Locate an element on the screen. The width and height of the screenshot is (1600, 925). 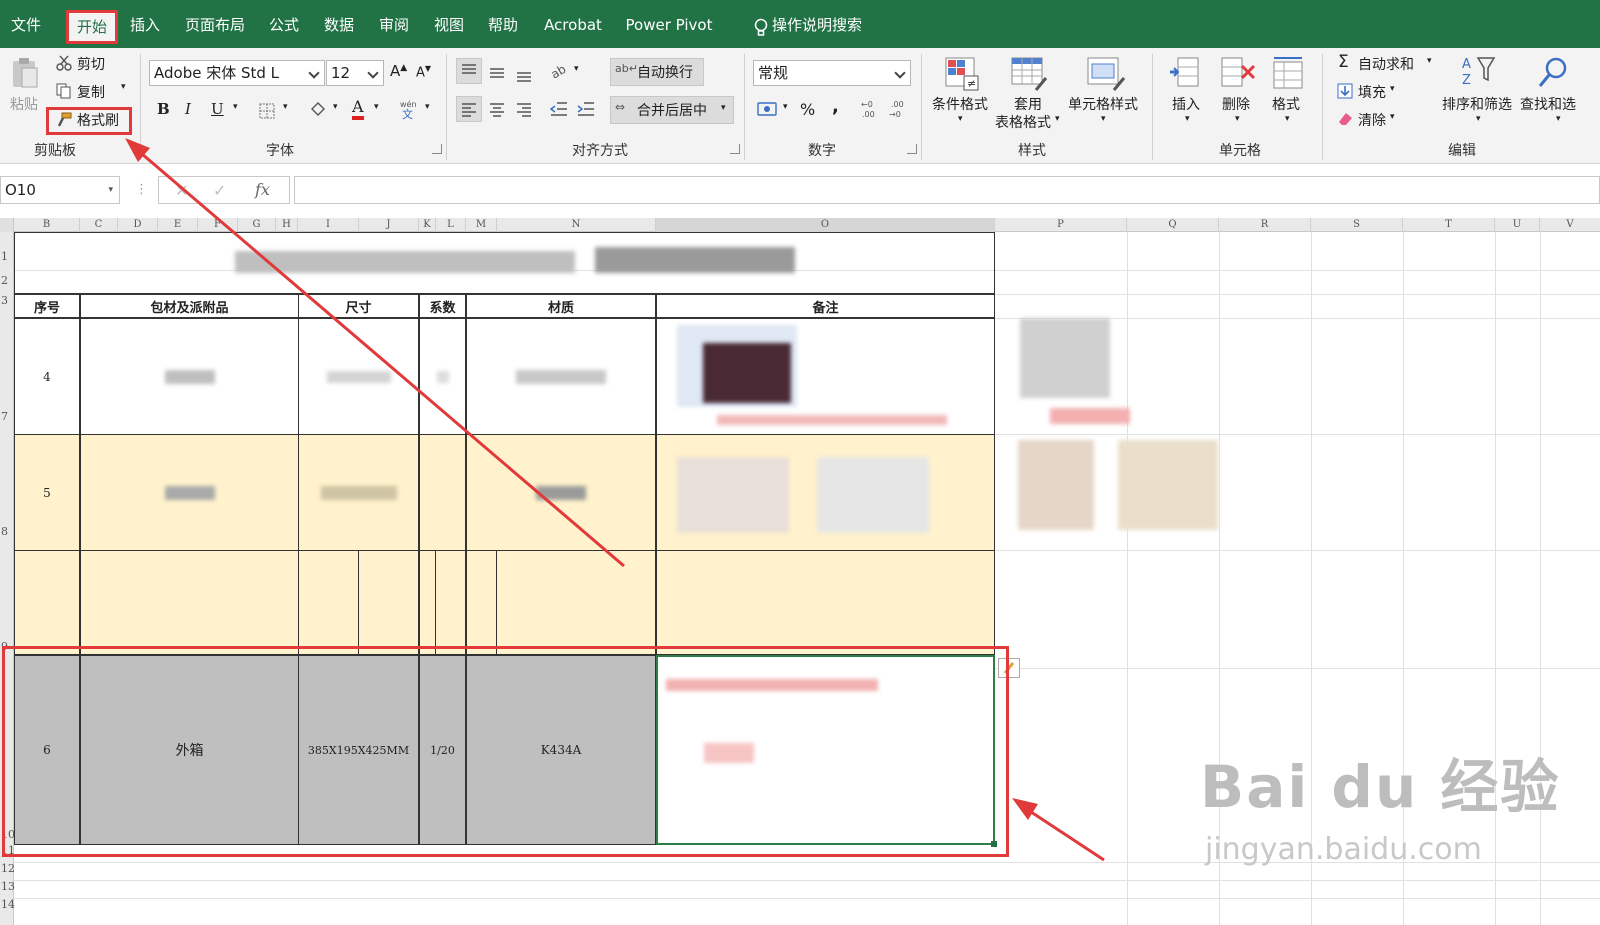
column-header: L is located at coordinates (451, 225).